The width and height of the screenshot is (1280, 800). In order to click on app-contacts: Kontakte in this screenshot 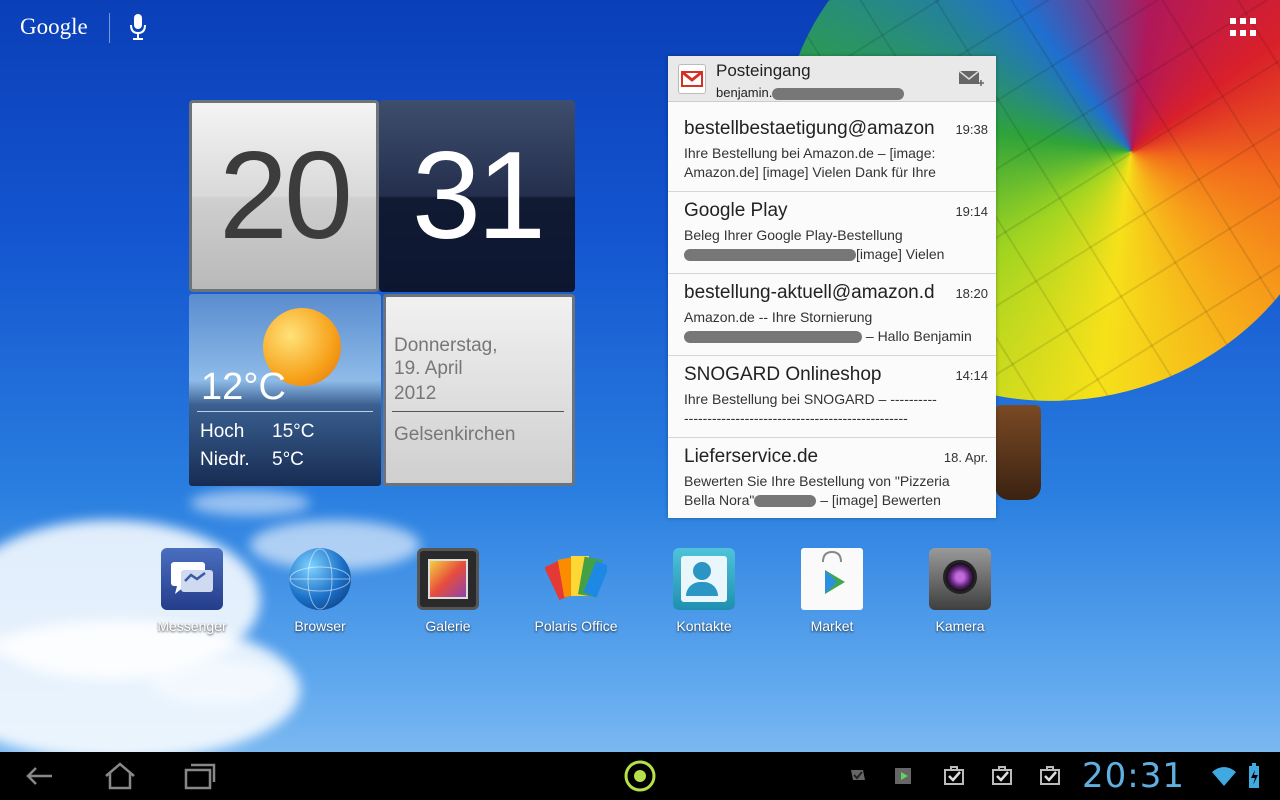, I will do `click(704, 591)`.